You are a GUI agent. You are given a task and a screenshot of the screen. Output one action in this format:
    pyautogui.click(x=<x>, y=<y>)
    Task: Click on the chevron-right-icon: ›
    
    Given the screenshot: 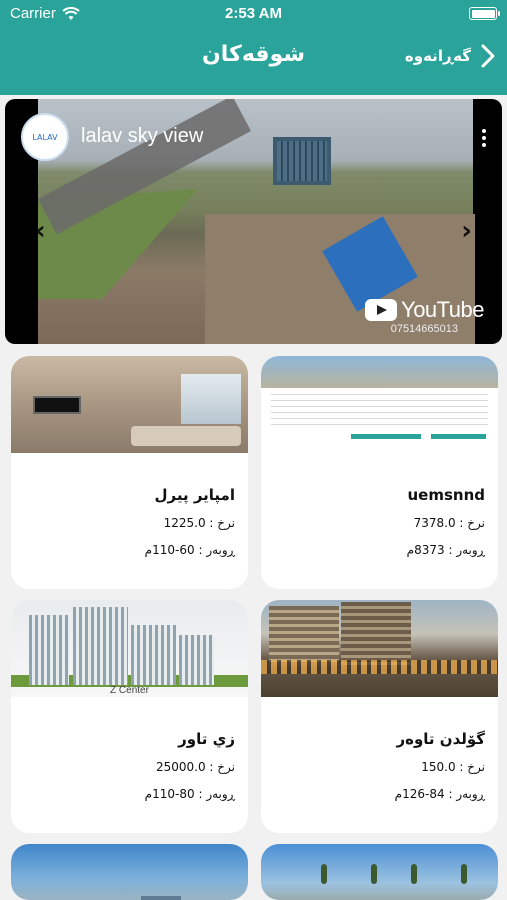 What is the action you would take?
    pyautogui.click(x=466, y=231)
    